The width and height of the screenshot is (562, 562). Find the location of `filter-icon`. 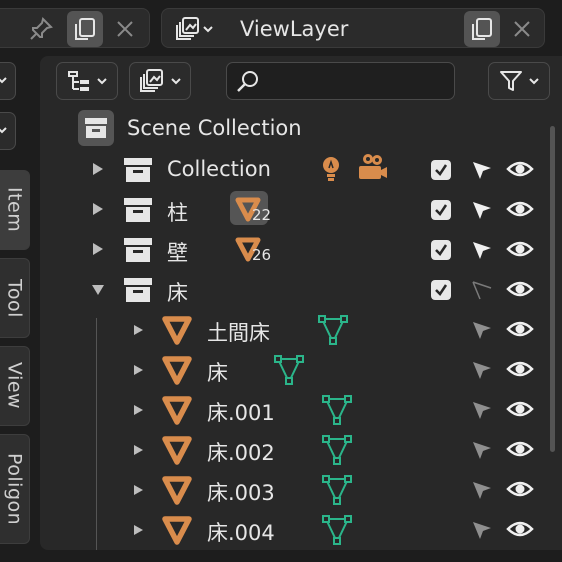

filter-icon is located at coordinates (511, 81).